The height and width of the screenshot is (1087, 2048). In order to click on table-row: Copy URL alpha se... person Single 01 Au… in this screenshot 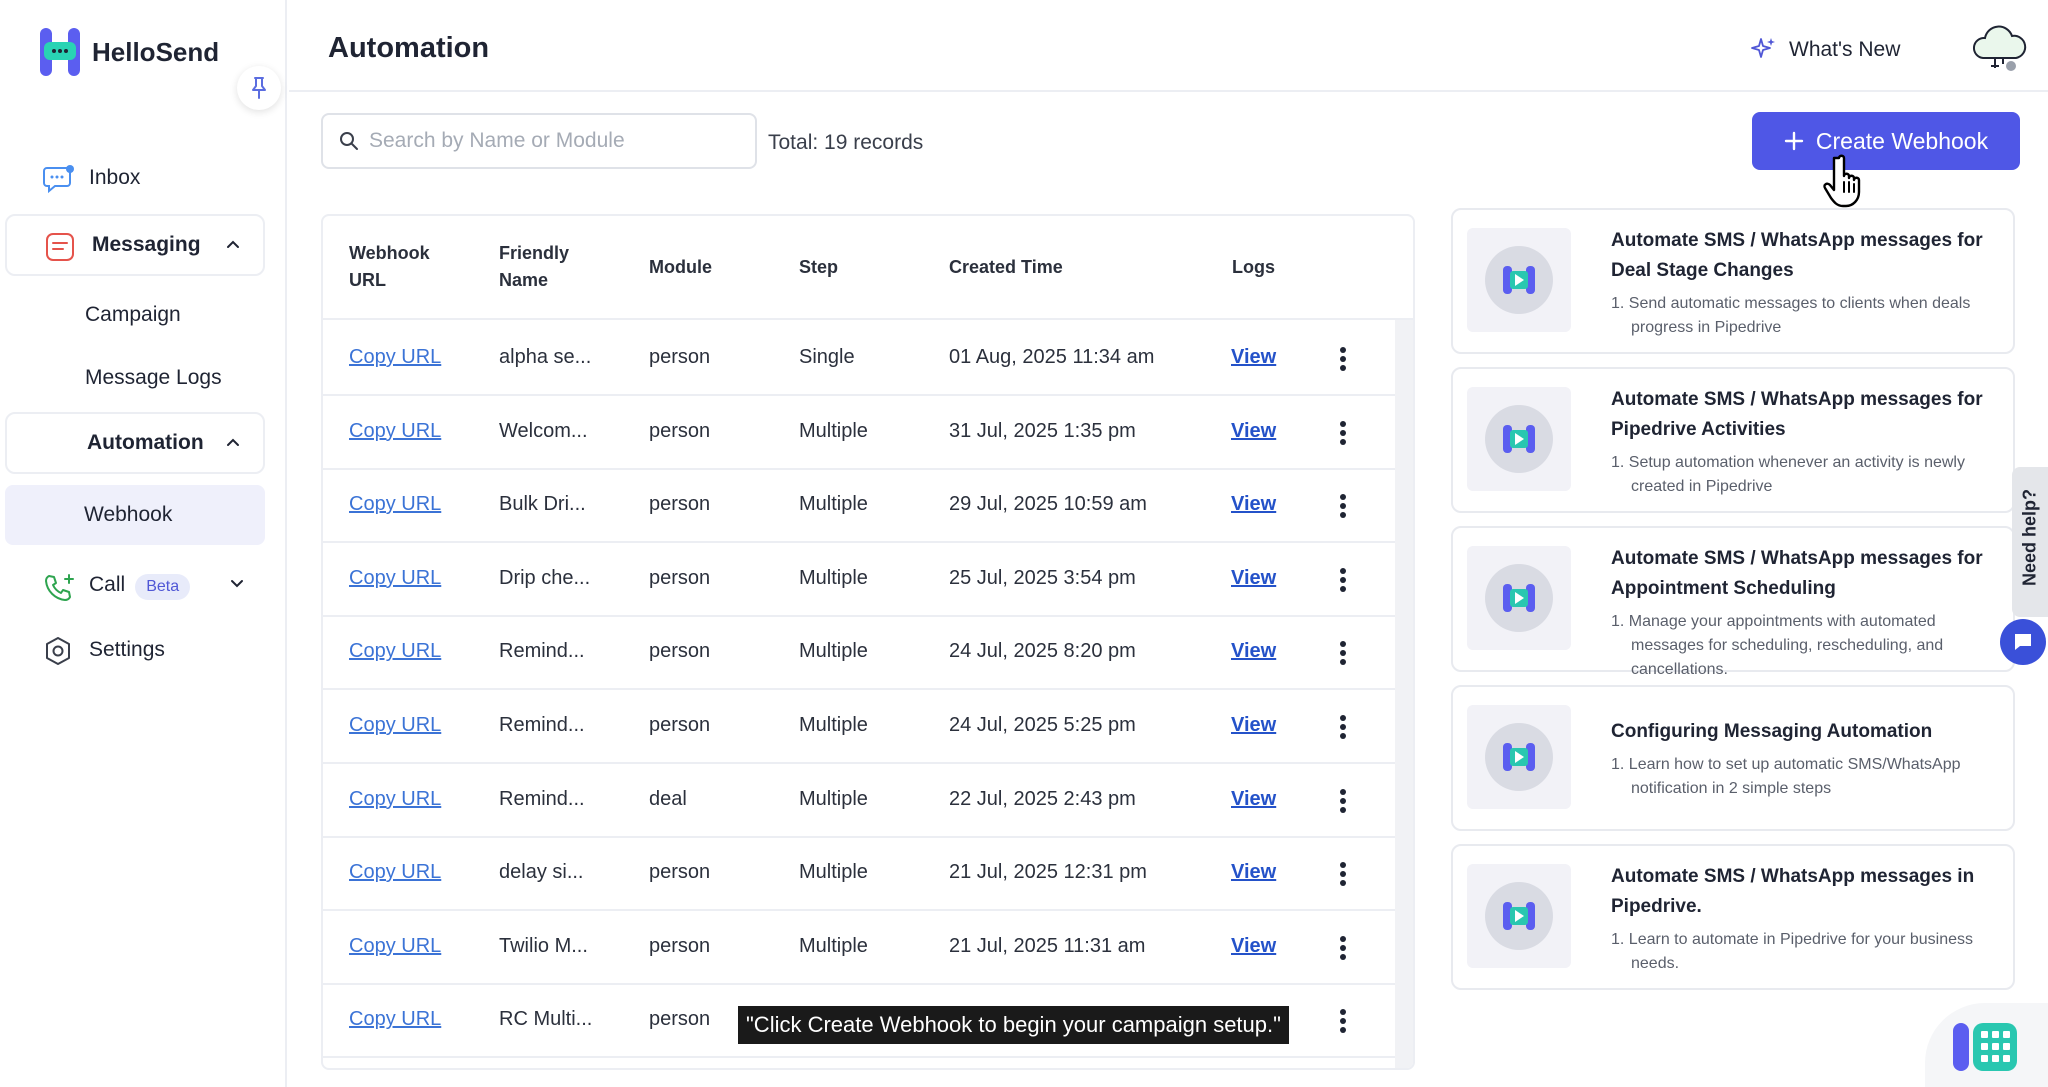, I will do `click(859, 359)`.